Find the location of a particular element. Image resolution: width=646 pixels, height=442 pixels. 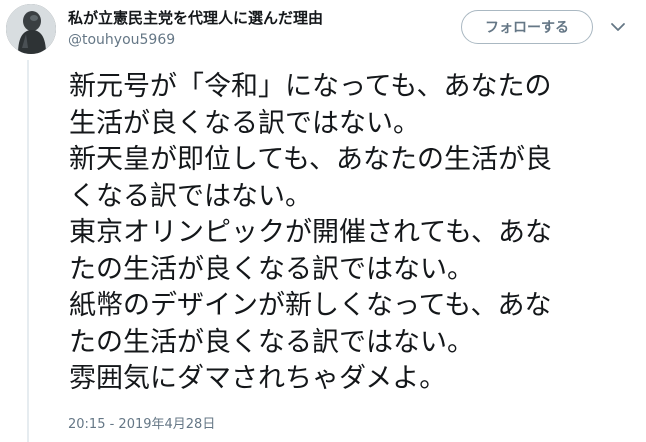

display-name: 私が立憲民主党を代理人に選んだ理由 is located at coordinates (195, 17).